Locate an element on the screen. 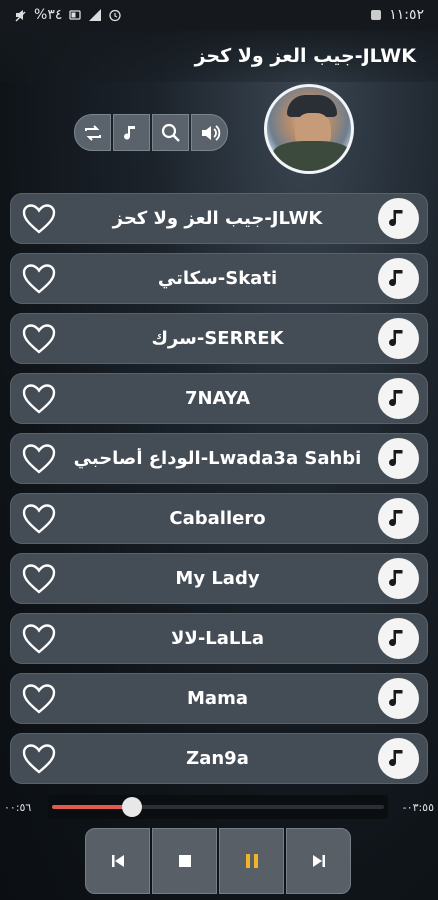 This screenshot has width=438, height=900. song-row: Zan9a is located at coordinates (219, 758).